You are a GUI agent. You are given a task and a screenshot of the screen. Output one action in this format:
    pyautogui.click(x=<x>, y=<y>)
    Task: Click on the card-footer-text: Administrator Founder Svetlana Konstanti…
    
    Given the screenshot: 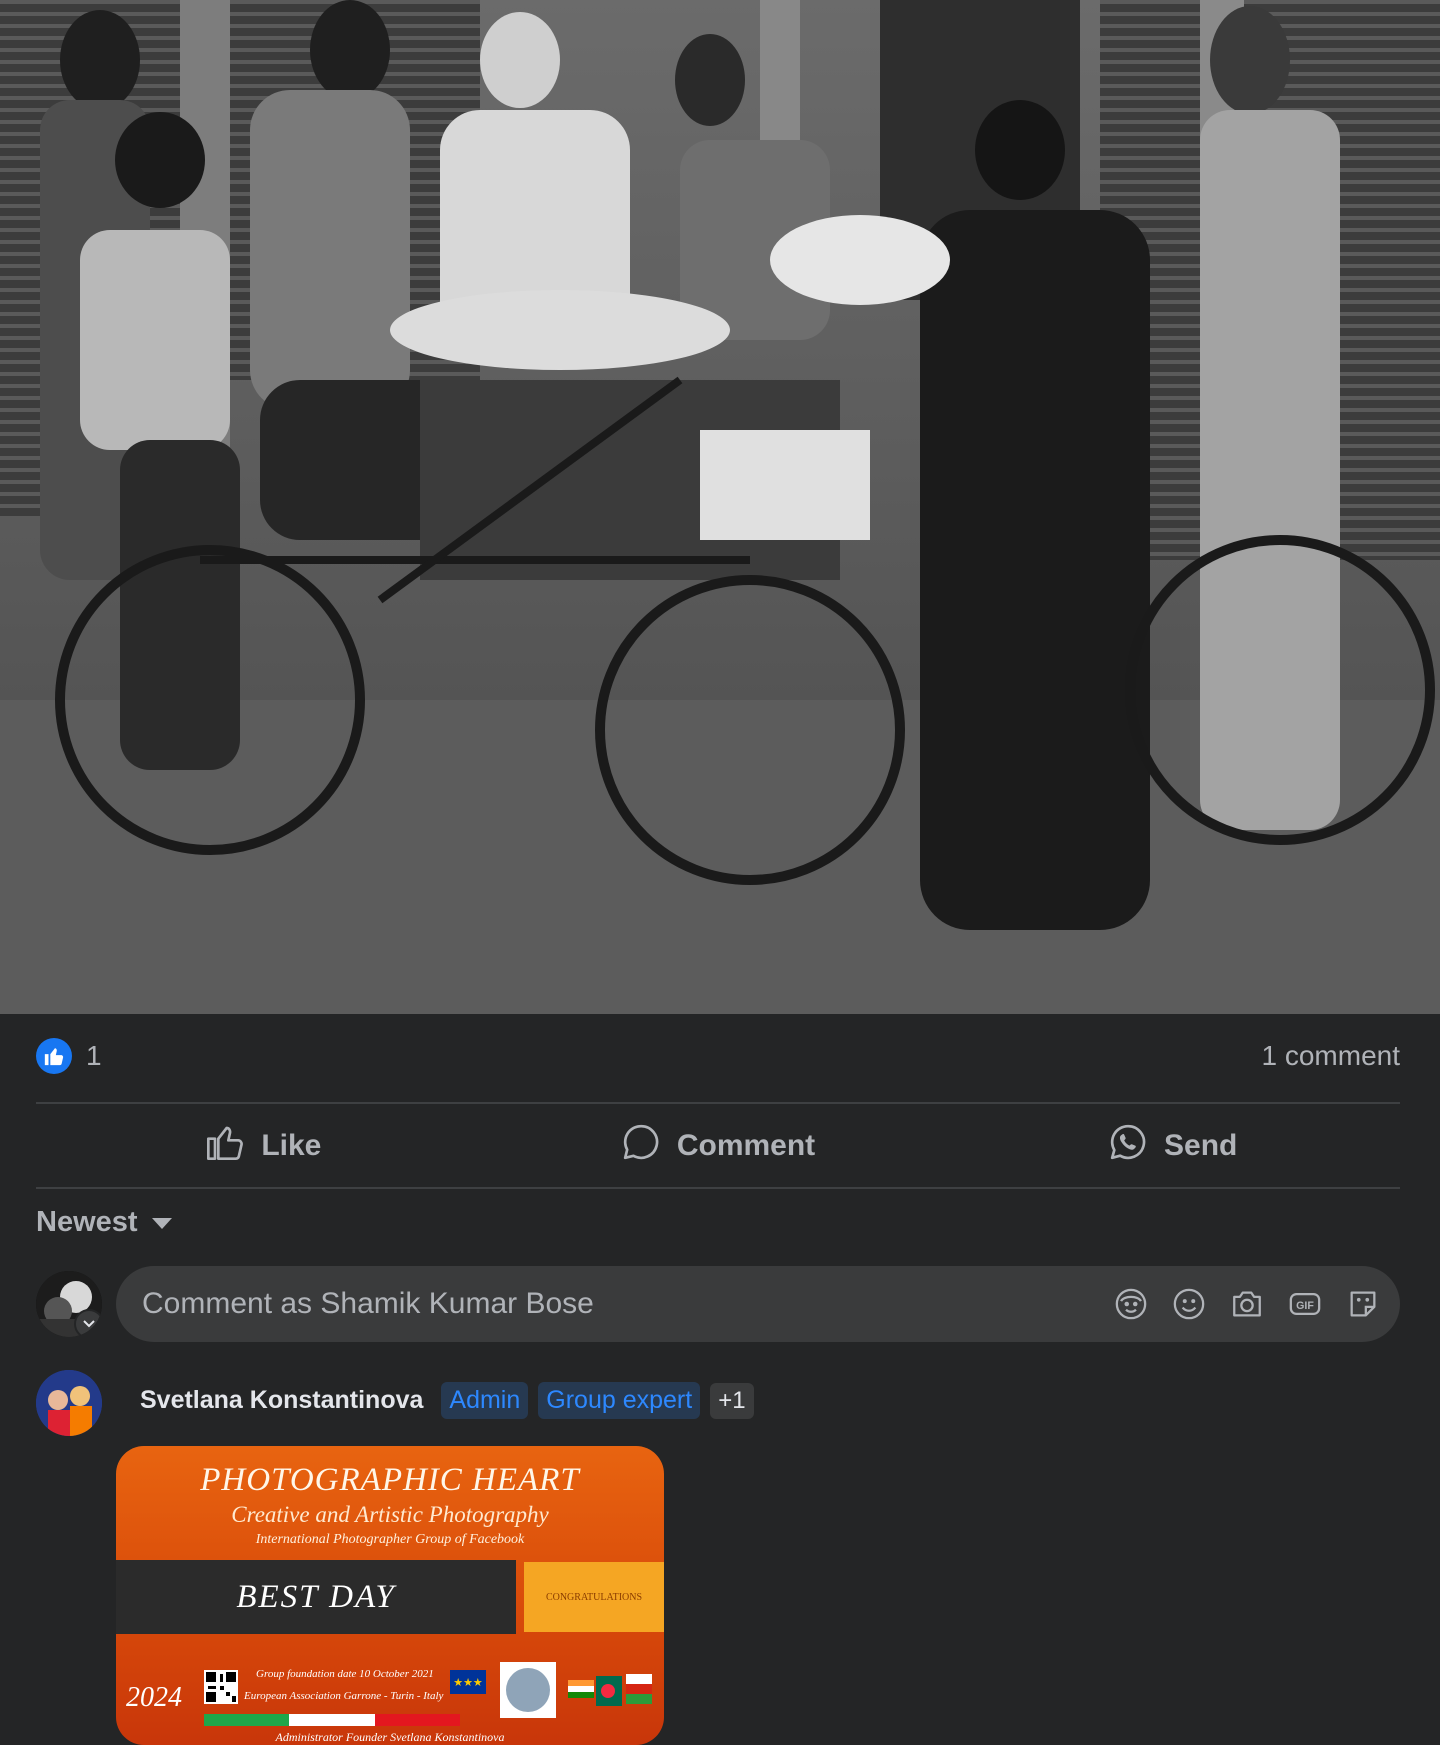 What is the action you would take?
    pyautogui.click(x=390, y=1737)
    